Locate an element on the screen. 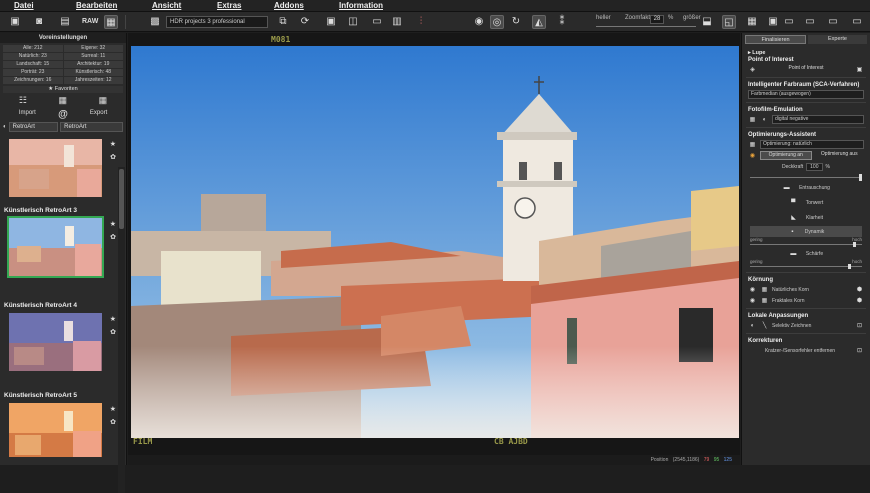 Image resolution: width=870 pixels, height=493 pixels. scrollbar-thumb is located at coordinates (121, 199).